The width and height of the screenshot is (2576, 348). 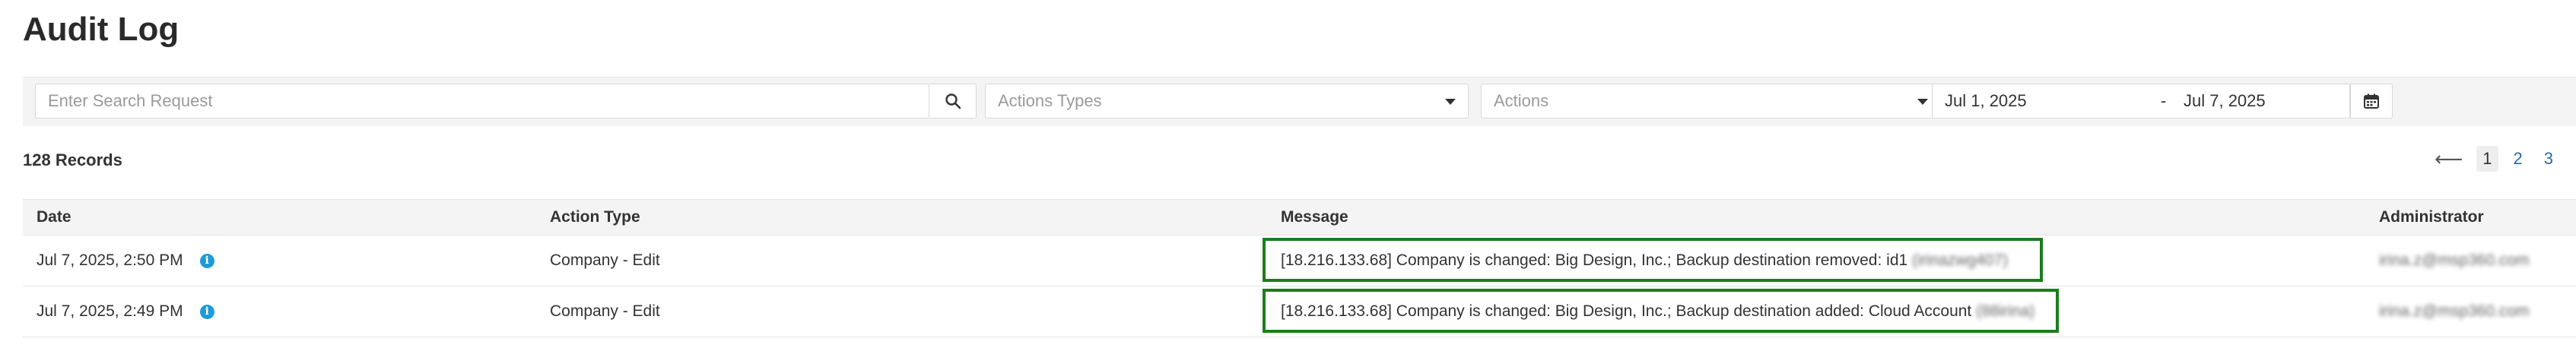 What do you see at coordinates (1711, 101) in the screenshot?
I see `actions-select: Actions` at bounding box center [1711, 101].